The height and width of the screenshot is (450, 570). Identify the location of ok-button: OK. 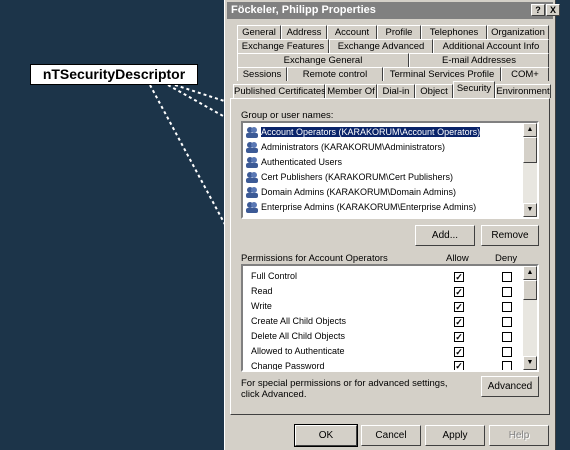
(326, 435).